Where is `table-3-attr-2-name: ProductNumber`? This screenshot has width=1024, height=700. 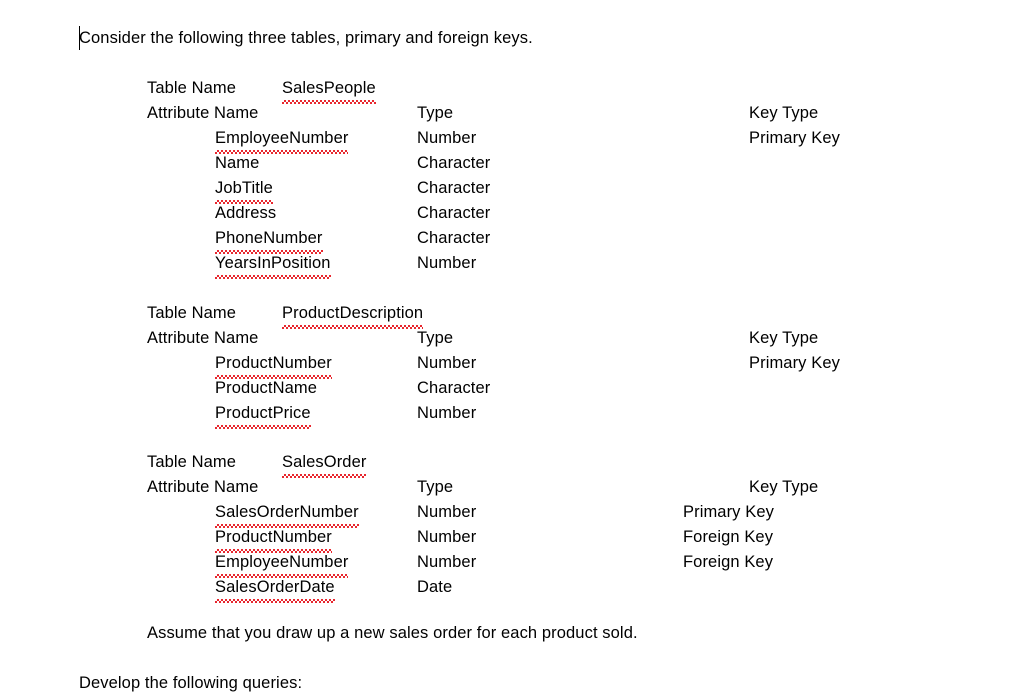 table-3-attr-2-name: ProductNumber is located at coordinates (273, 539).